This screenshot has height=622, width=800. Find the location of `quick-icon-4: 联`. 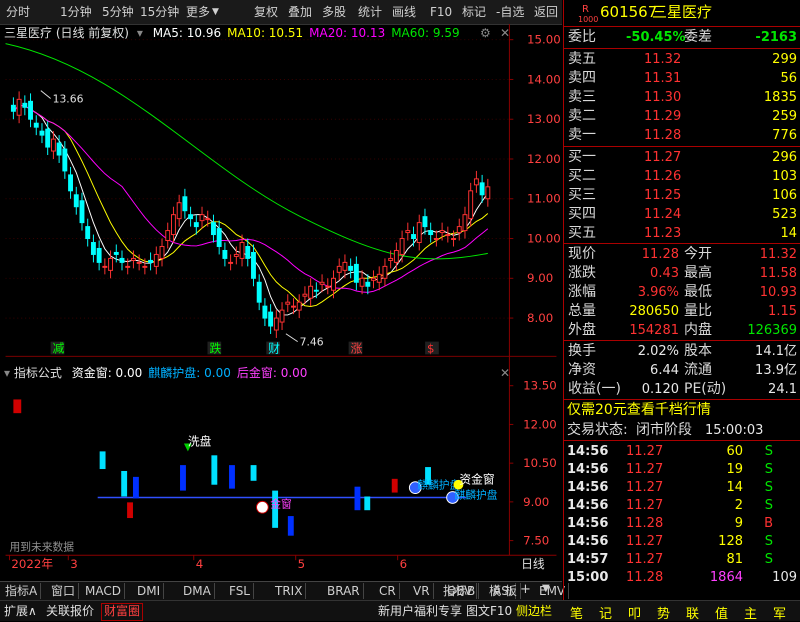

quick-icon-4: 联 is located at coordinates (692, 612).